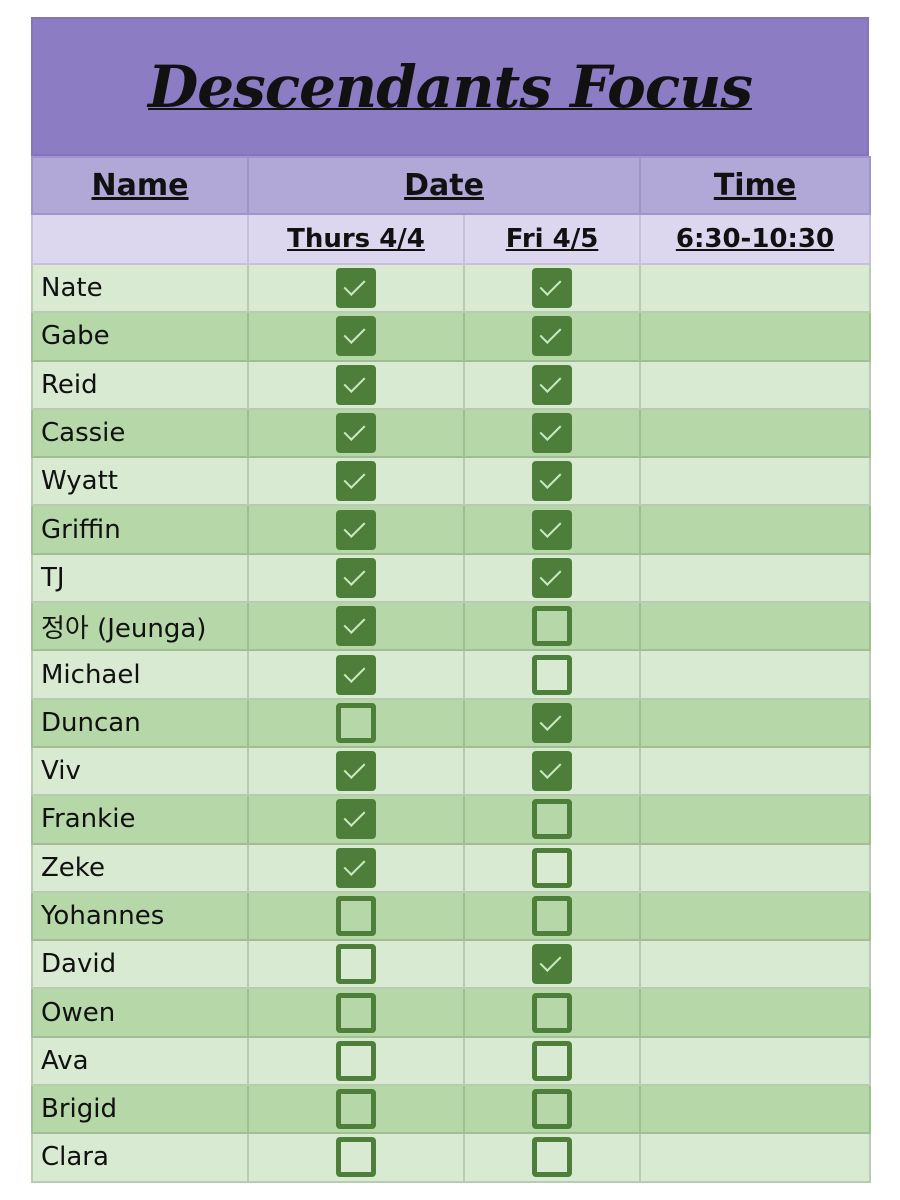 The image size is (900, 1200). I want to click on table-row: Cassie, so click(451, 433).